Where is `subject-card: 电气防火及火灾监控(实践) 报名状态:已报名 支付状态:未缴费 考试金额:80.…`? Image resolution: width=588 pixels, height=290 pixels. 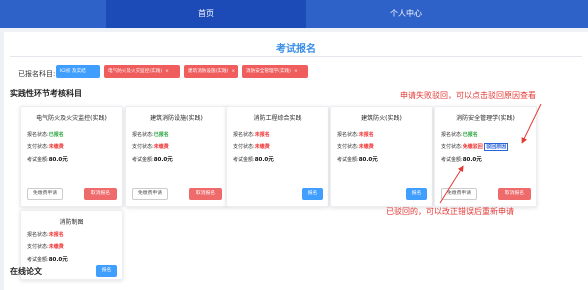 subject-card: 电气防火及火灾监控(实践) 报名状态:已报名 支付状态:未缴费 考试金额:80.… is located at coordinates (71, 156).